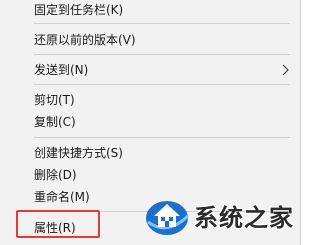 The image size is (320, 245). Describe the element at coordinates (78, 153) in the screenshot. I see `menu-item-label: 创建快捷方式(S)` at that location.